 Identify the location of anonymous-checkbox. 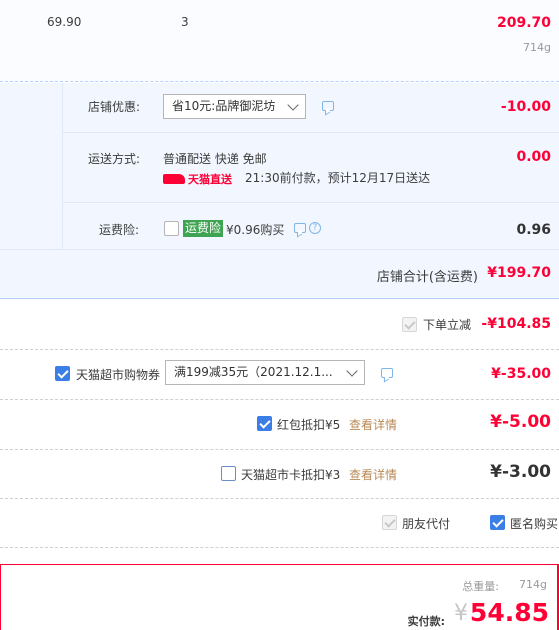
(497, 522).